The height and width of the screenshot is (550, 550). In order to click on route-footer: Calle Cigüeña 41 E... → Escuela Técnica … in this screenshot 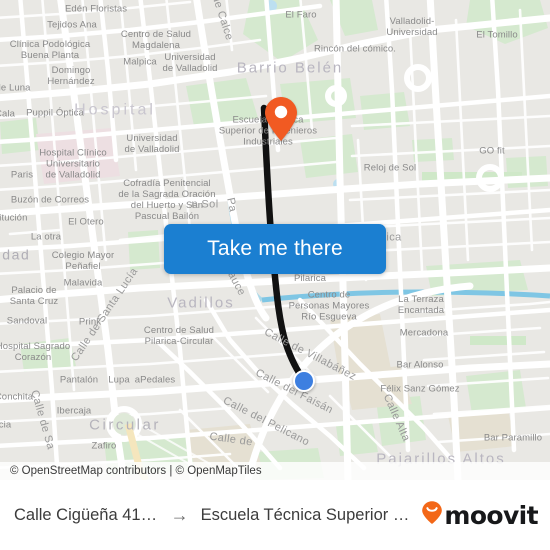, I will do `click(275, 515)`.